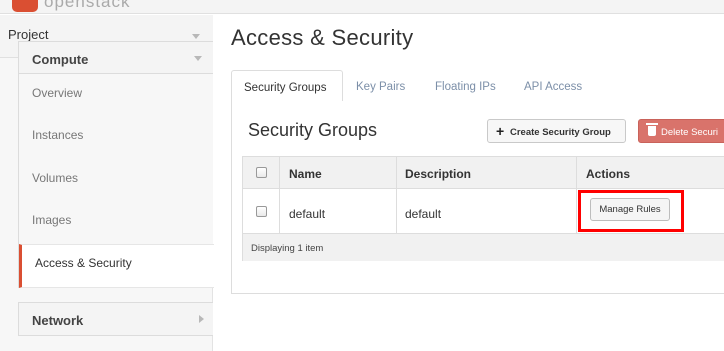  I want to click on table-header: Name Description Actions, so click(483, 173).